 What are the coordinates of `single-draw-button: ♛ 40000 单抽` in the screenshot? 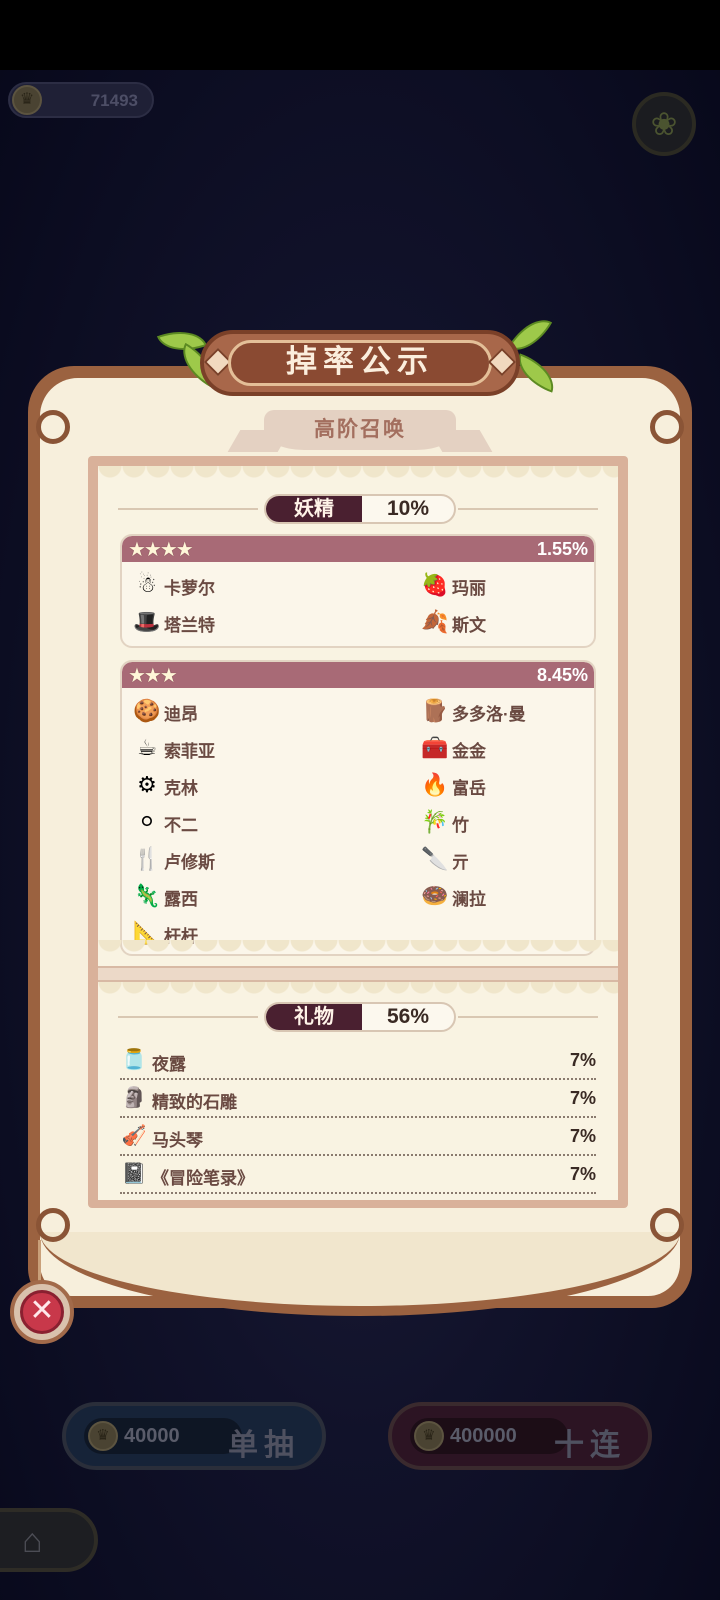 It's located at (194, 1436).